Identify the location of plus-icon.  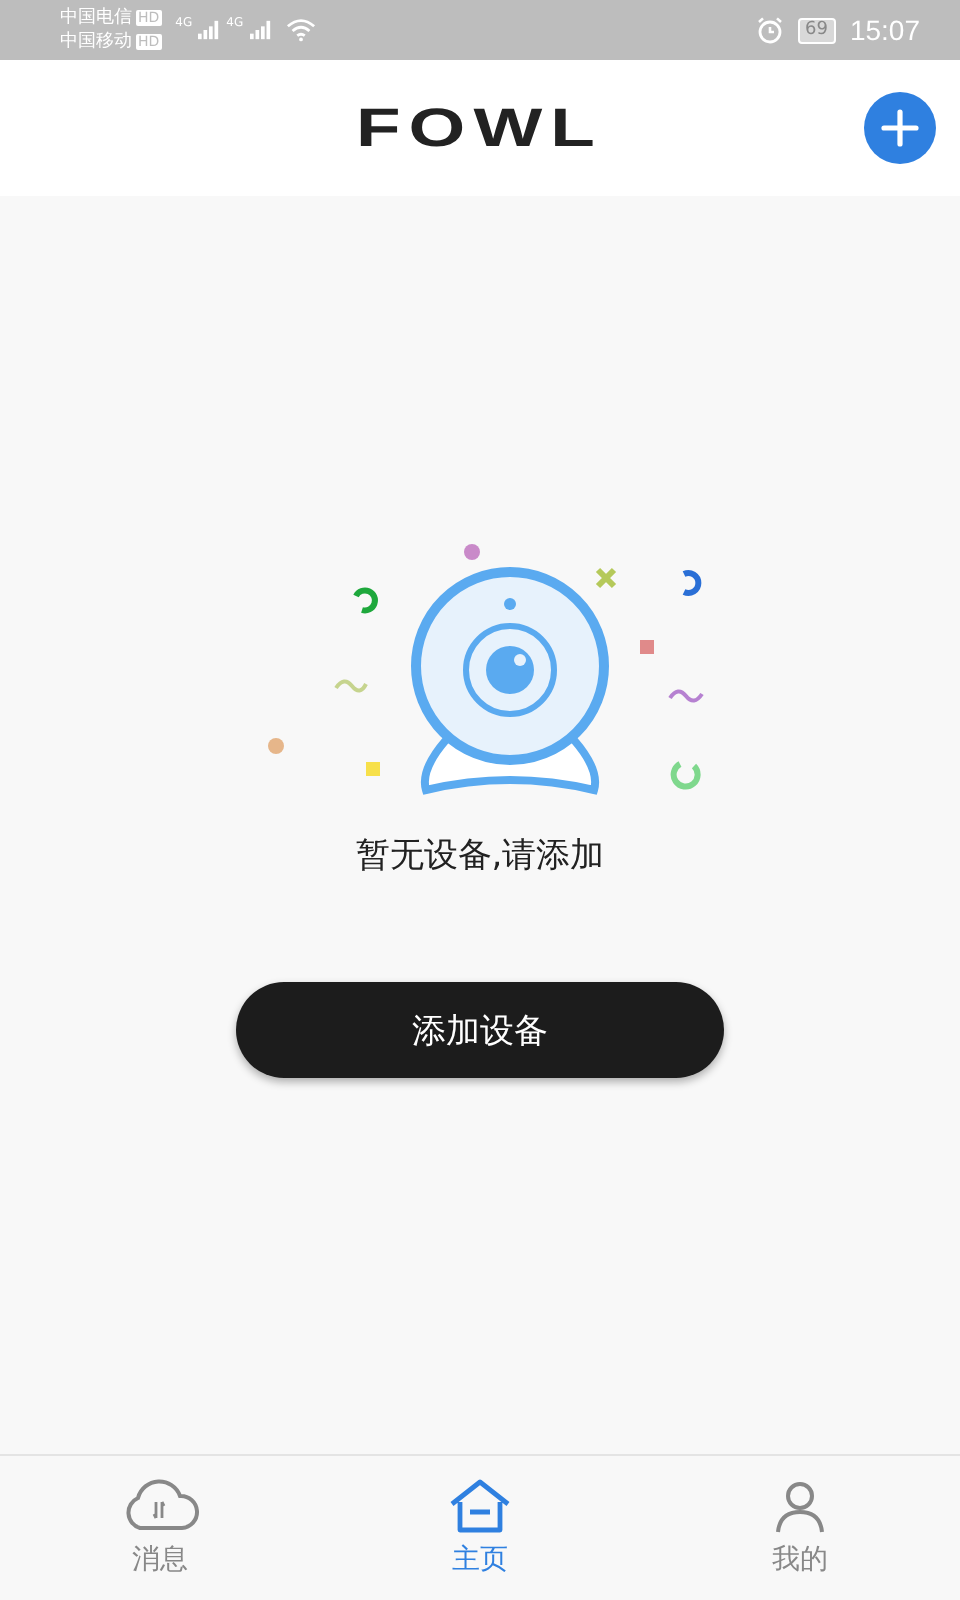
(900, 128).